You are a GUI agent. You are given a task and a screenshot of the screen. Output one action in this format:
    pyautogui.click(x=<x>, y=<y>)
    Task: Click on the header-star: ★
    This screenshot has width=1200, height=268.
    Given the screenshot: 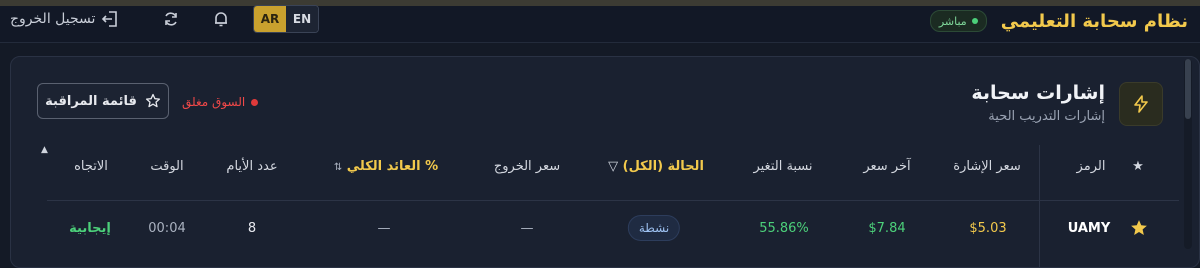 What is the action you would take?
    pyautogui.click(x=1138, y=166)
    